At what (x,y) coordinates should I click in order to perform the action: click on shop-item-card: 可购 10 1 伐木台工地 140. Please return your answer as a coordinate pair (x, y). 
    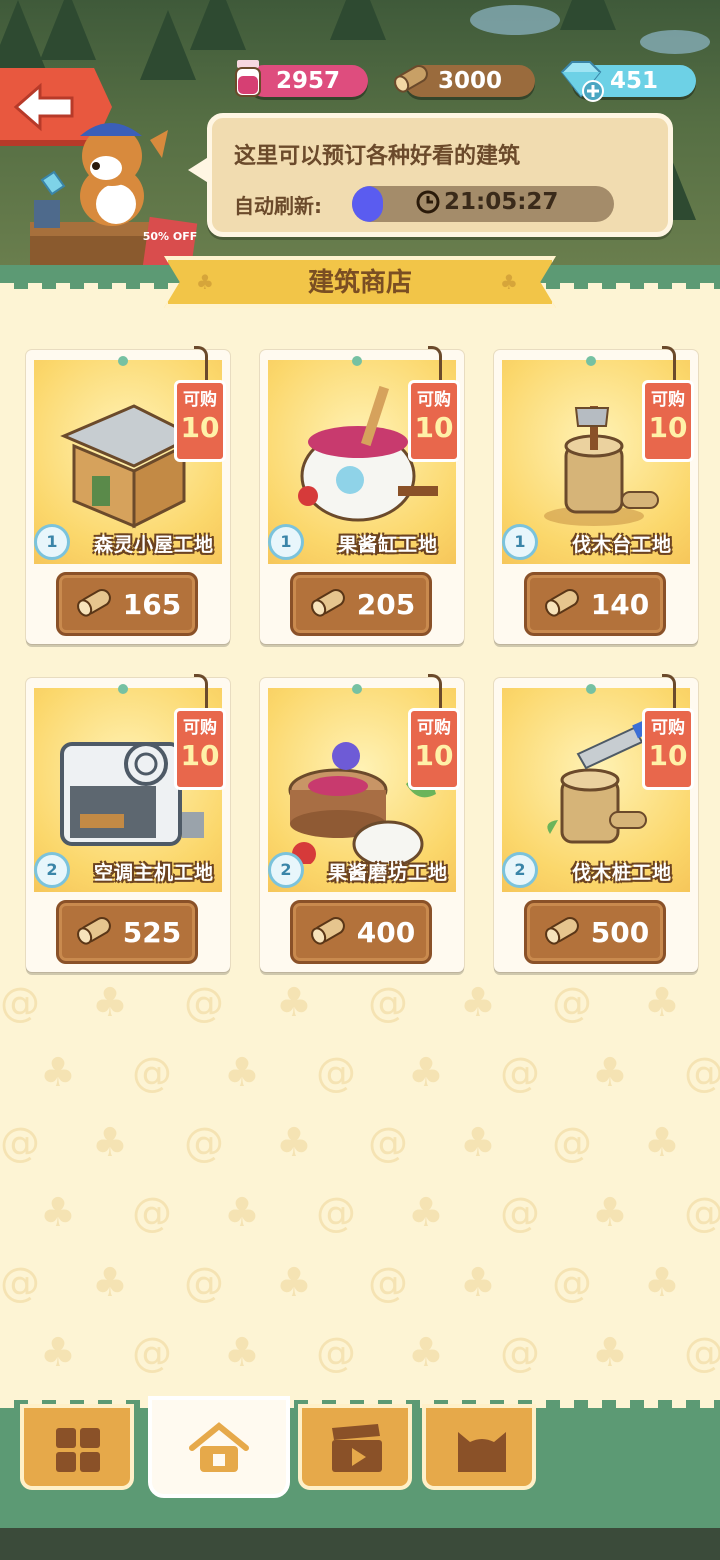
    Looking at the image, I should click on (596, 495).